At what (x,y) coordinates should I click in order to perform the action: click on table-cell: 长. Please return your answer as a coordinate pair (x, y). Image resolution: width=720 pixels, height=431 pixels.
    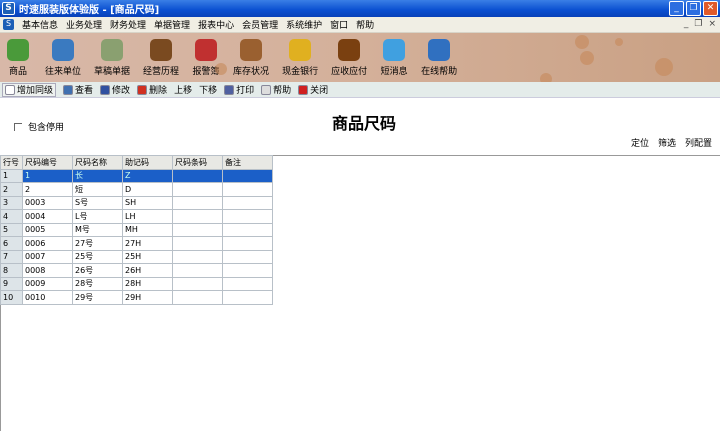
    Looking at the image, I should click on (97, 175).